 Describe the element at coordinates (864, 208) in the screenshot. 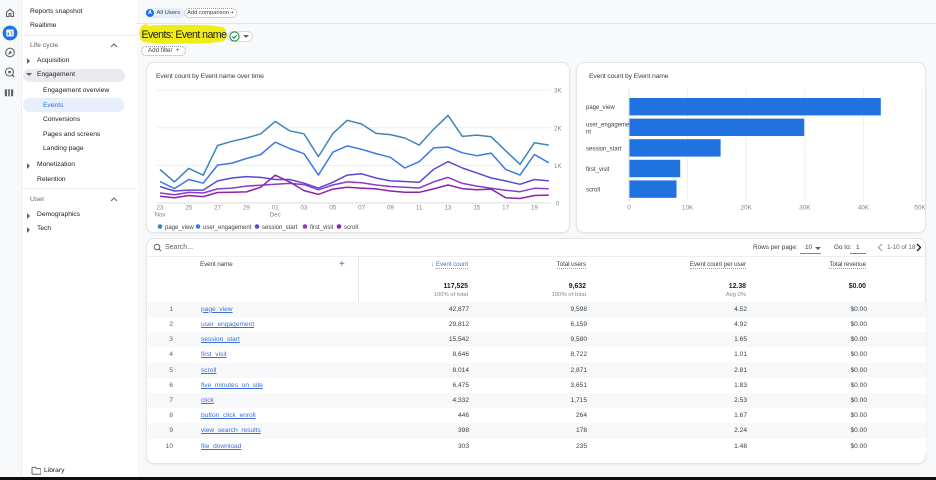

I see `svg-text: 40K` at that location.